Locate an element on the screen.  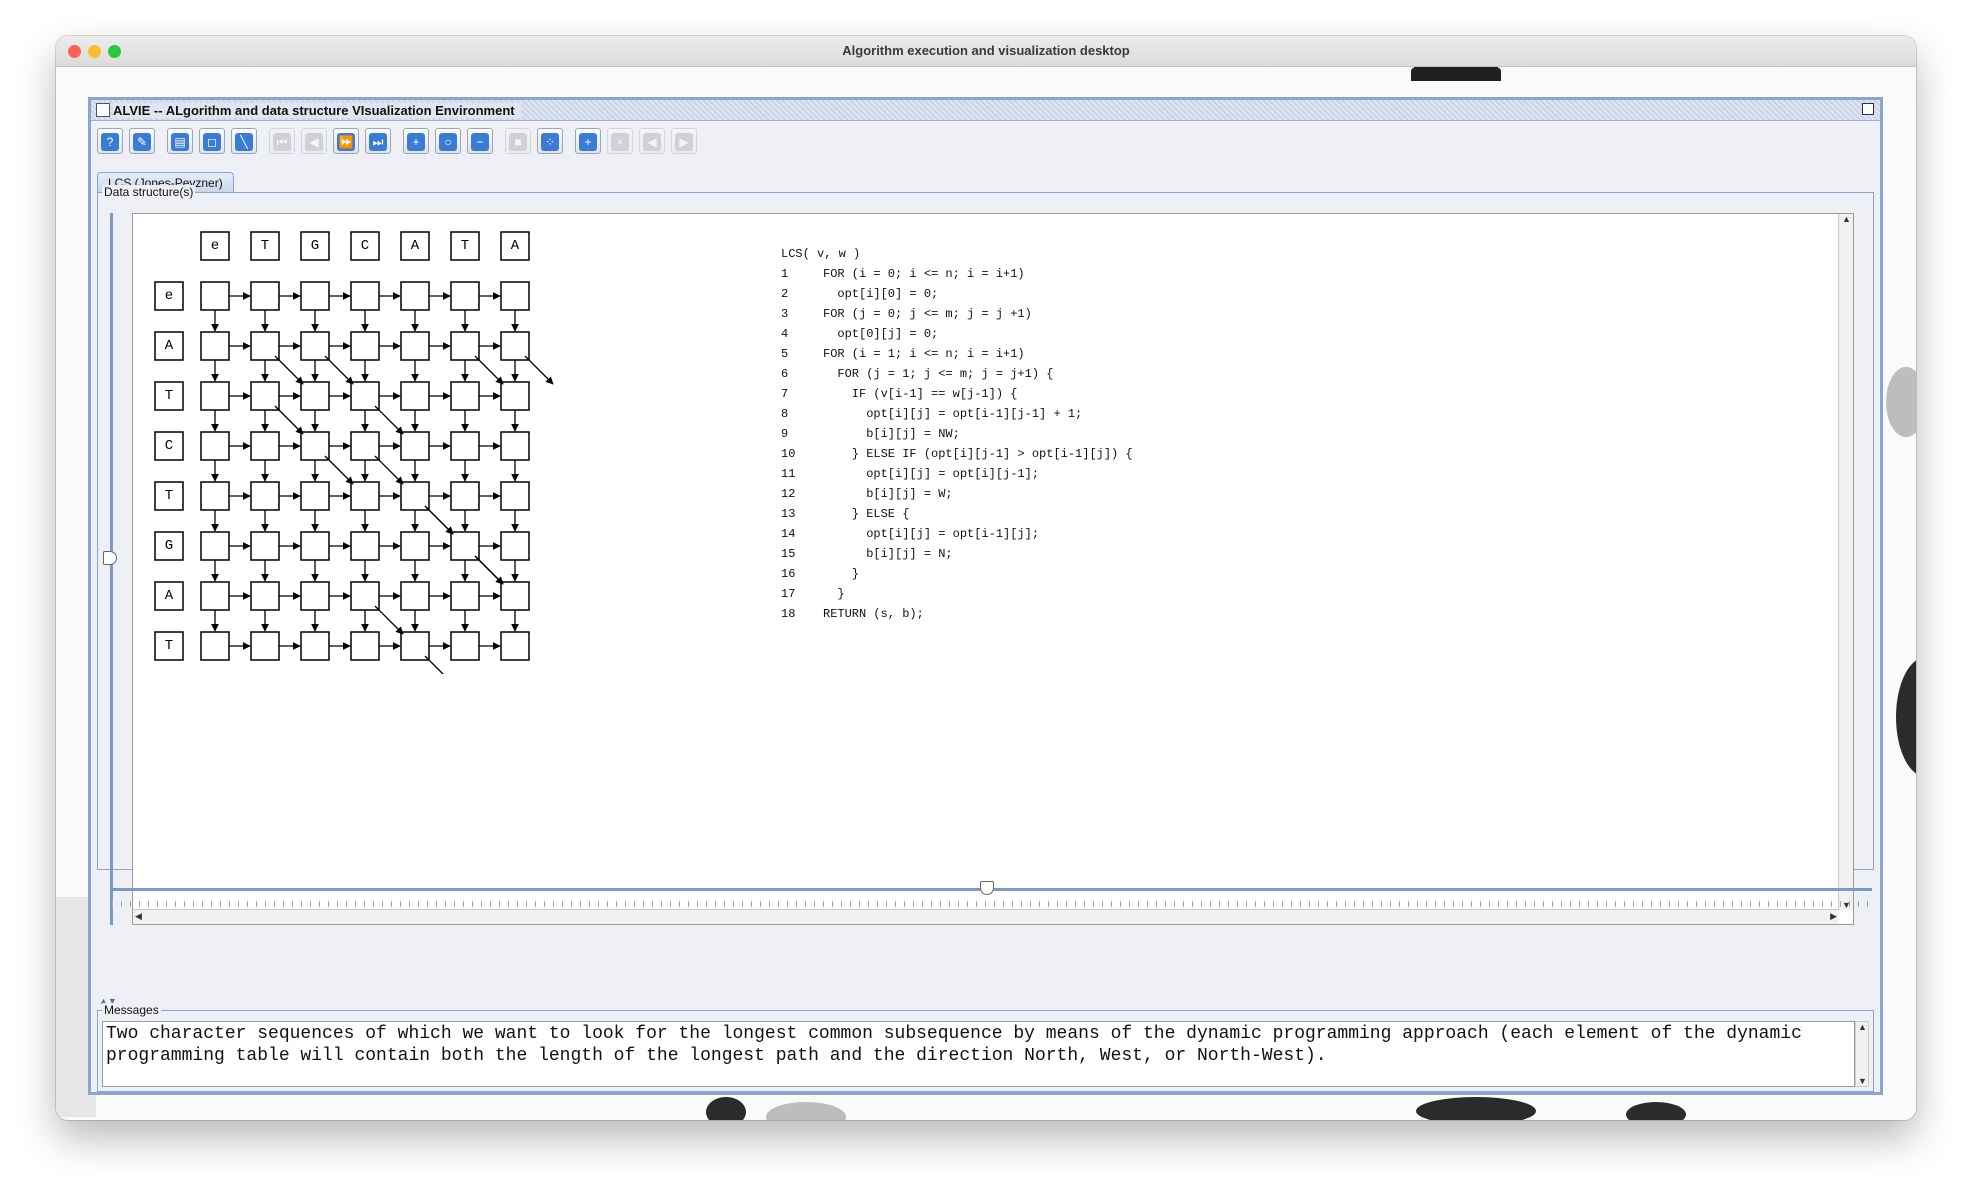
code-text: FOR (i = 0; i <= n; i = i+1) is located at coordinates (924, 274).